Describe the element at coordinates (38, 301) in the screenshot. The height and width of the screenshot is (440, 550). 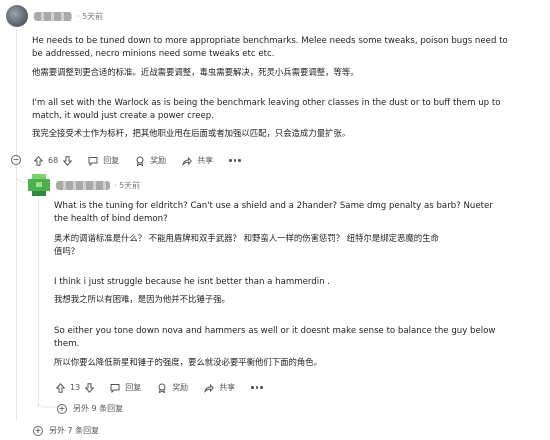
I see `thread-line-nested` at that location.